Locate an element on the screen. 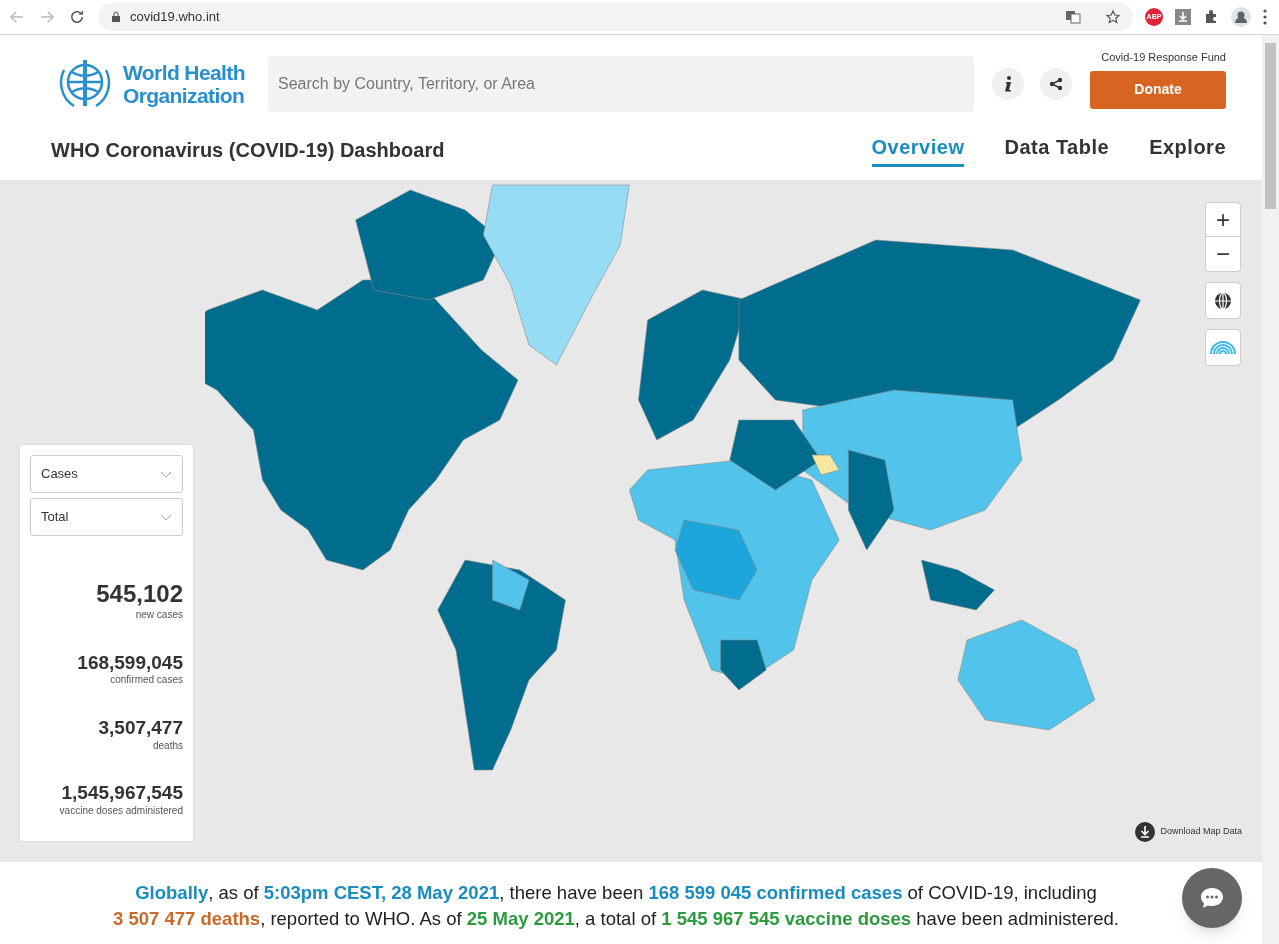  address-bar: covid19.who.int is located at coordinates (615, 17).